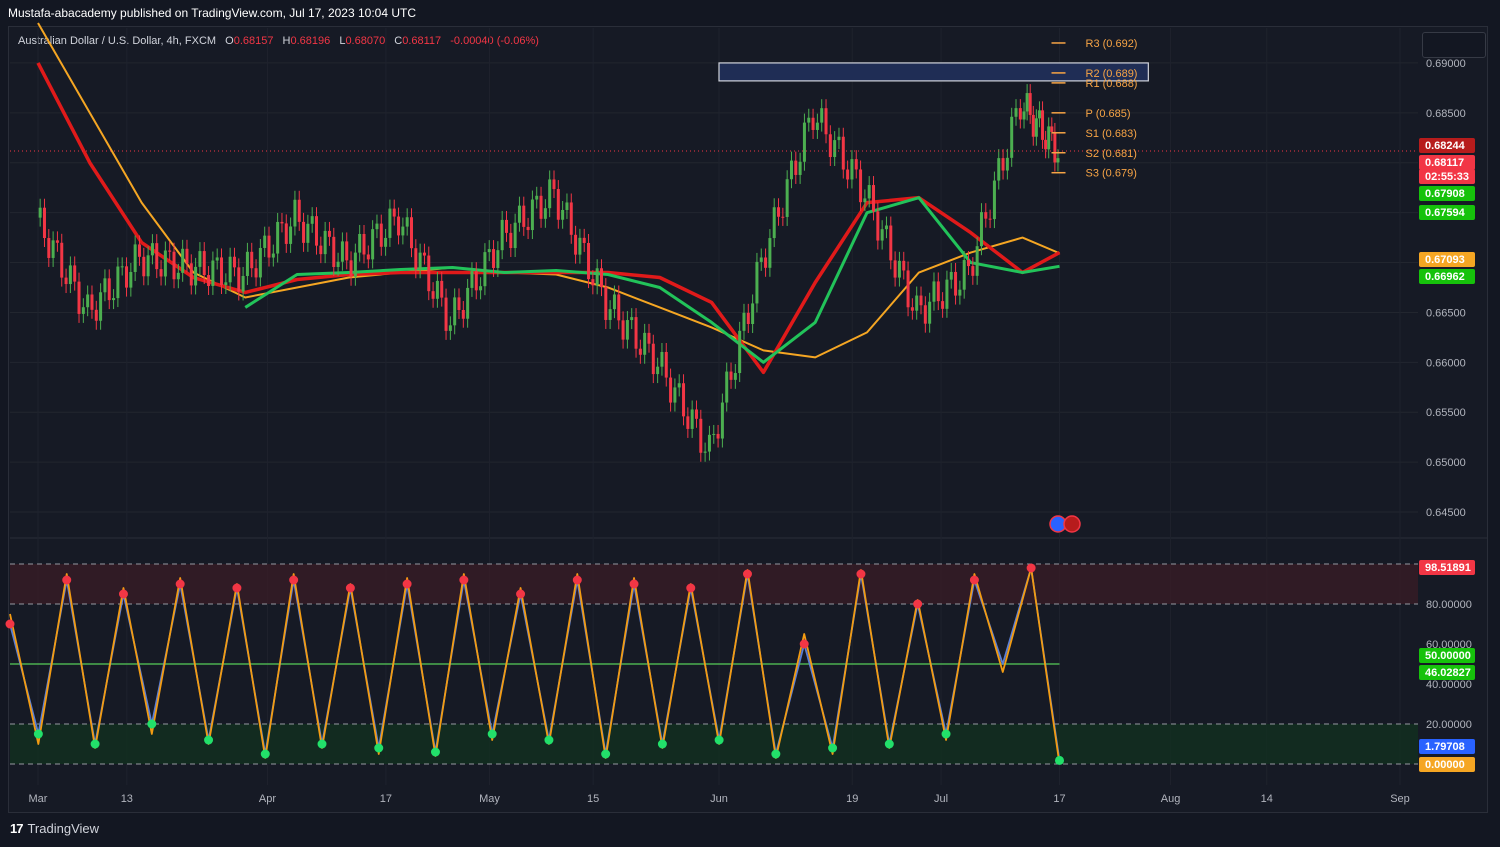 The image size is (1500, 847). What do you see at coordinates (494, 41) in the screenshot?
I see `change-value: -0.00040 (-0.06%)` at bounding box center [494, 41].